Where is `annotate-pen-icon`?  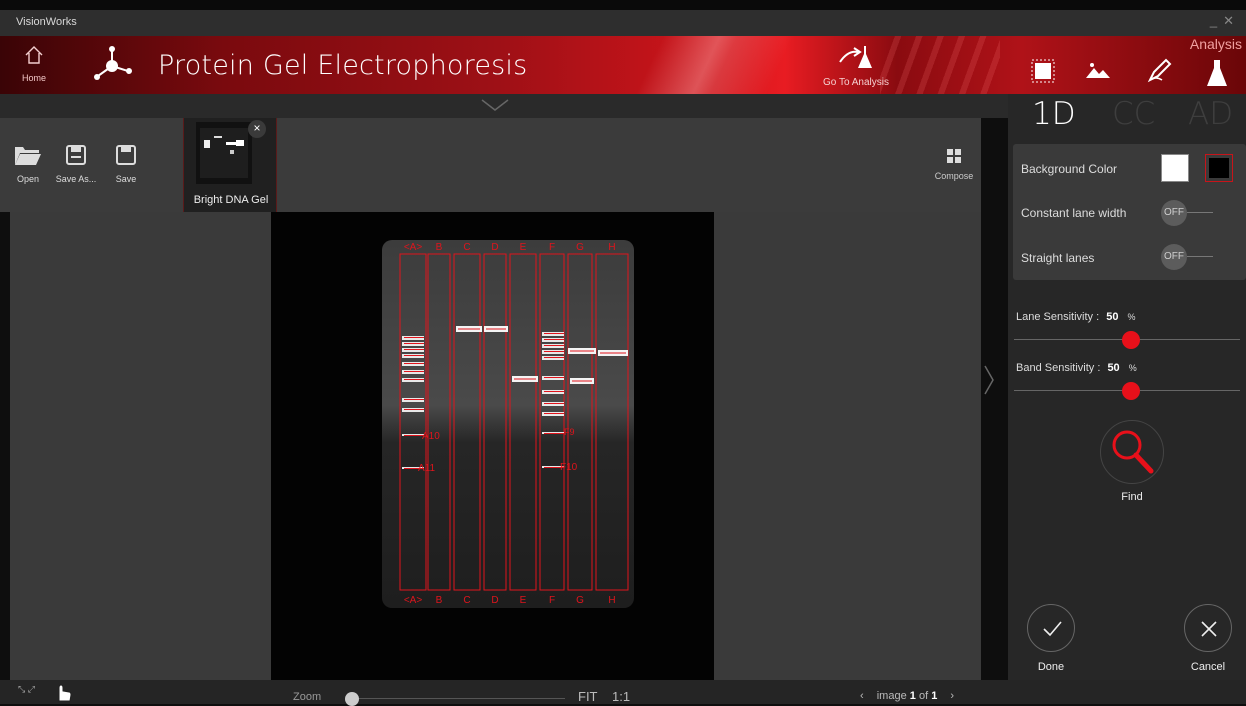 annotate-pen-icon is located at coordinates (1161, 73).